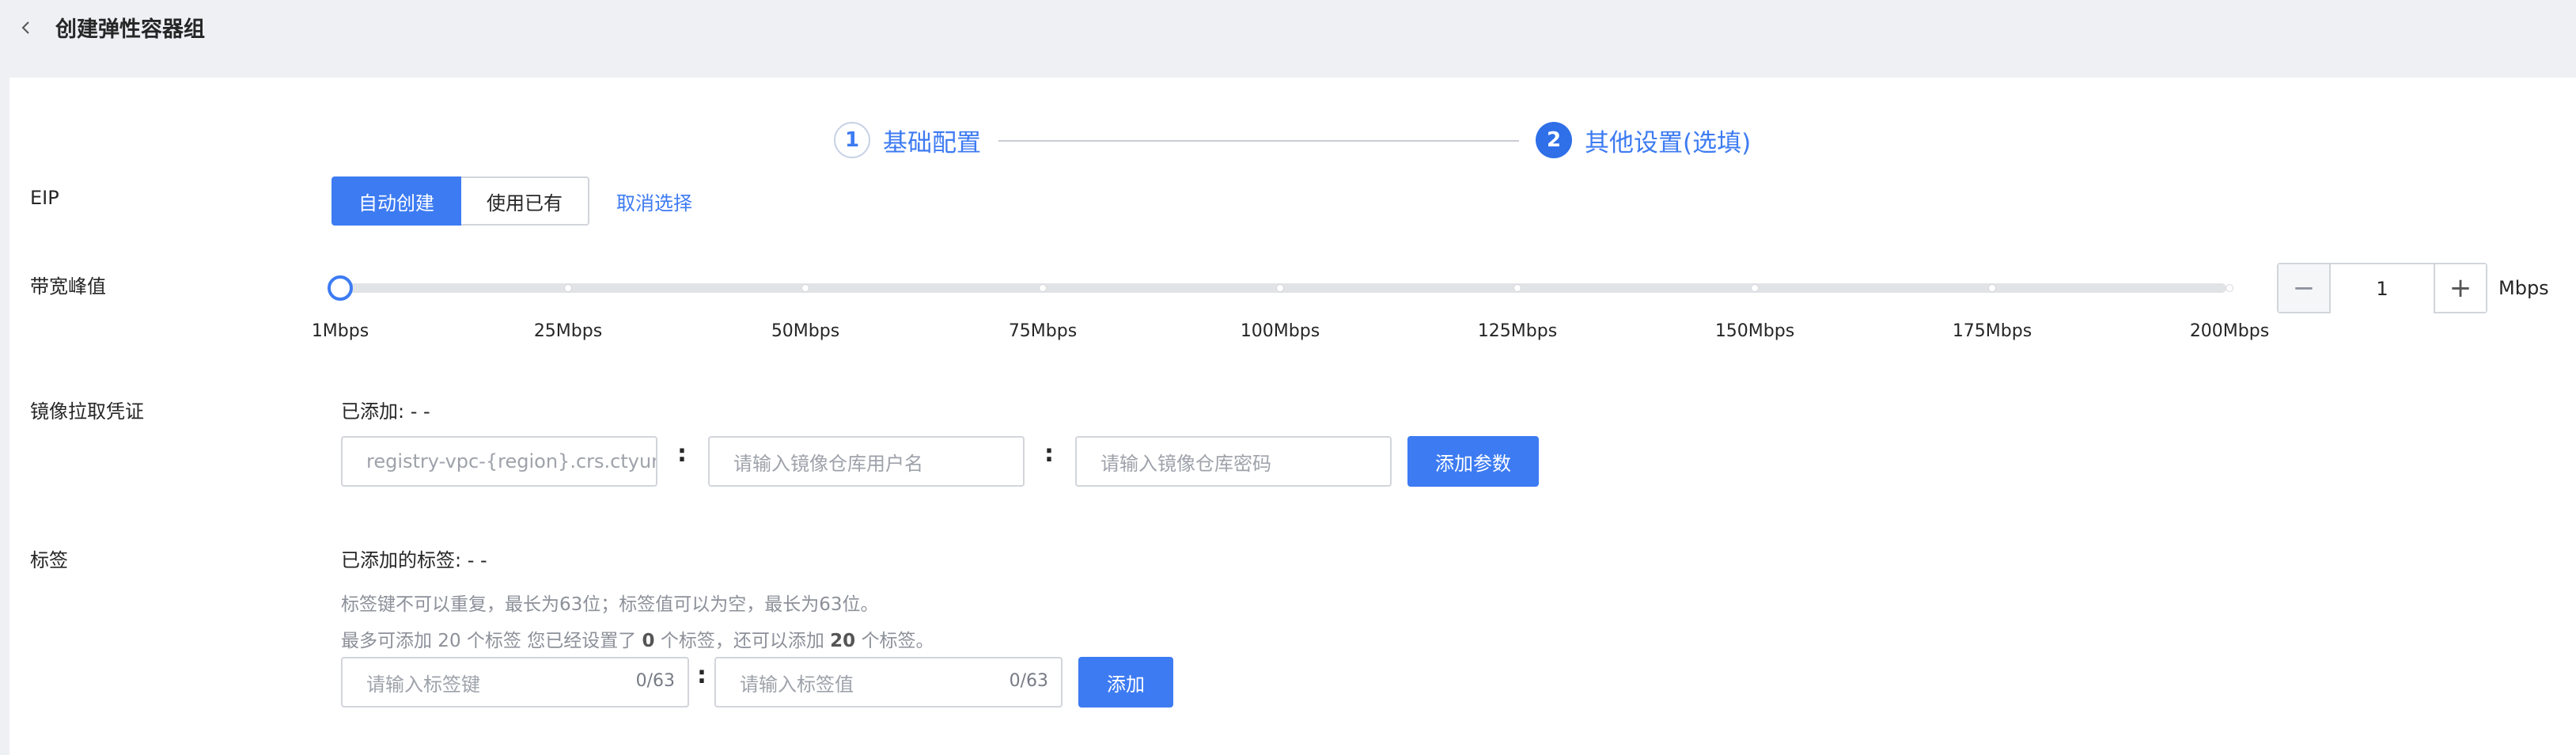  Describe the element at coordinates (1517, 331) in the screenshot. I see `tick-label: 125Mbps` at that location.